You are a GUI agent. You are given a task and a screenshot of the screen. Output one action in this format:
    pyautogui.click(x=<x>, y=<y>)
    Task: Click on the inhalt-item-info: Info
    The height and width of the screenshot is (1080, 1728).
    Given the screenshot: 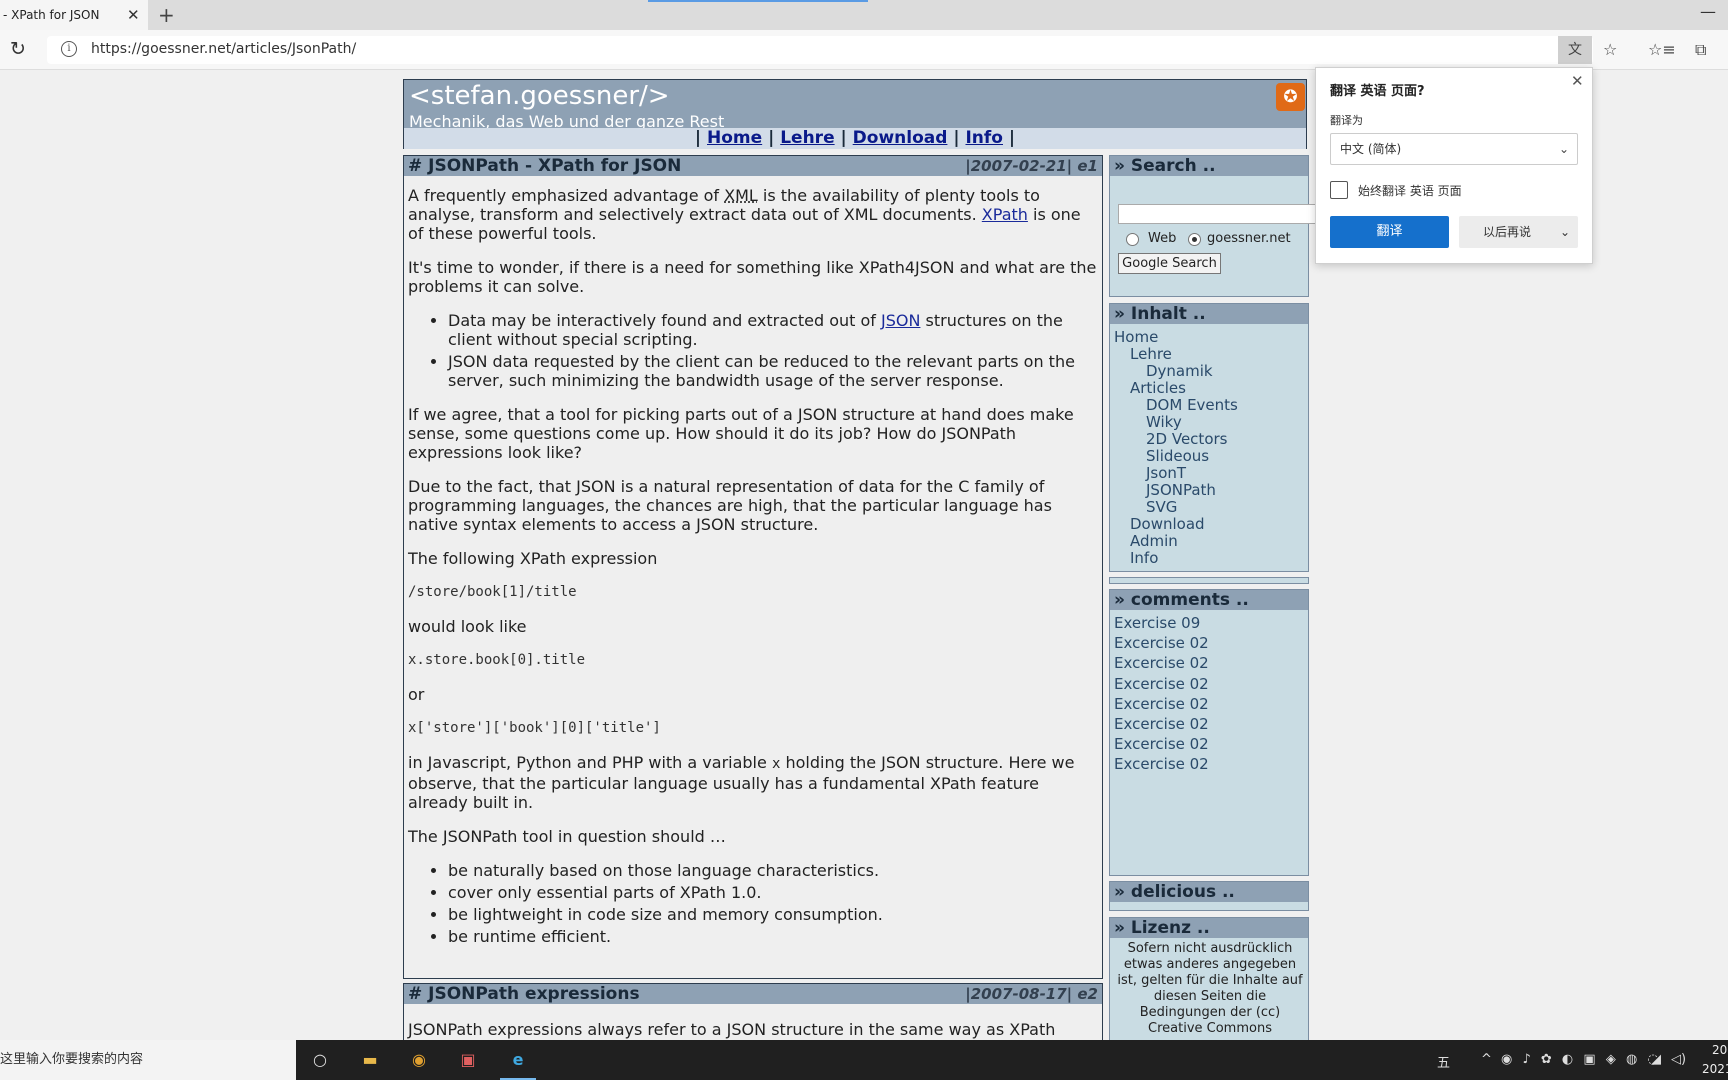 What is the action you would take?
    pyautogui.click(x=1144, y=558)
    